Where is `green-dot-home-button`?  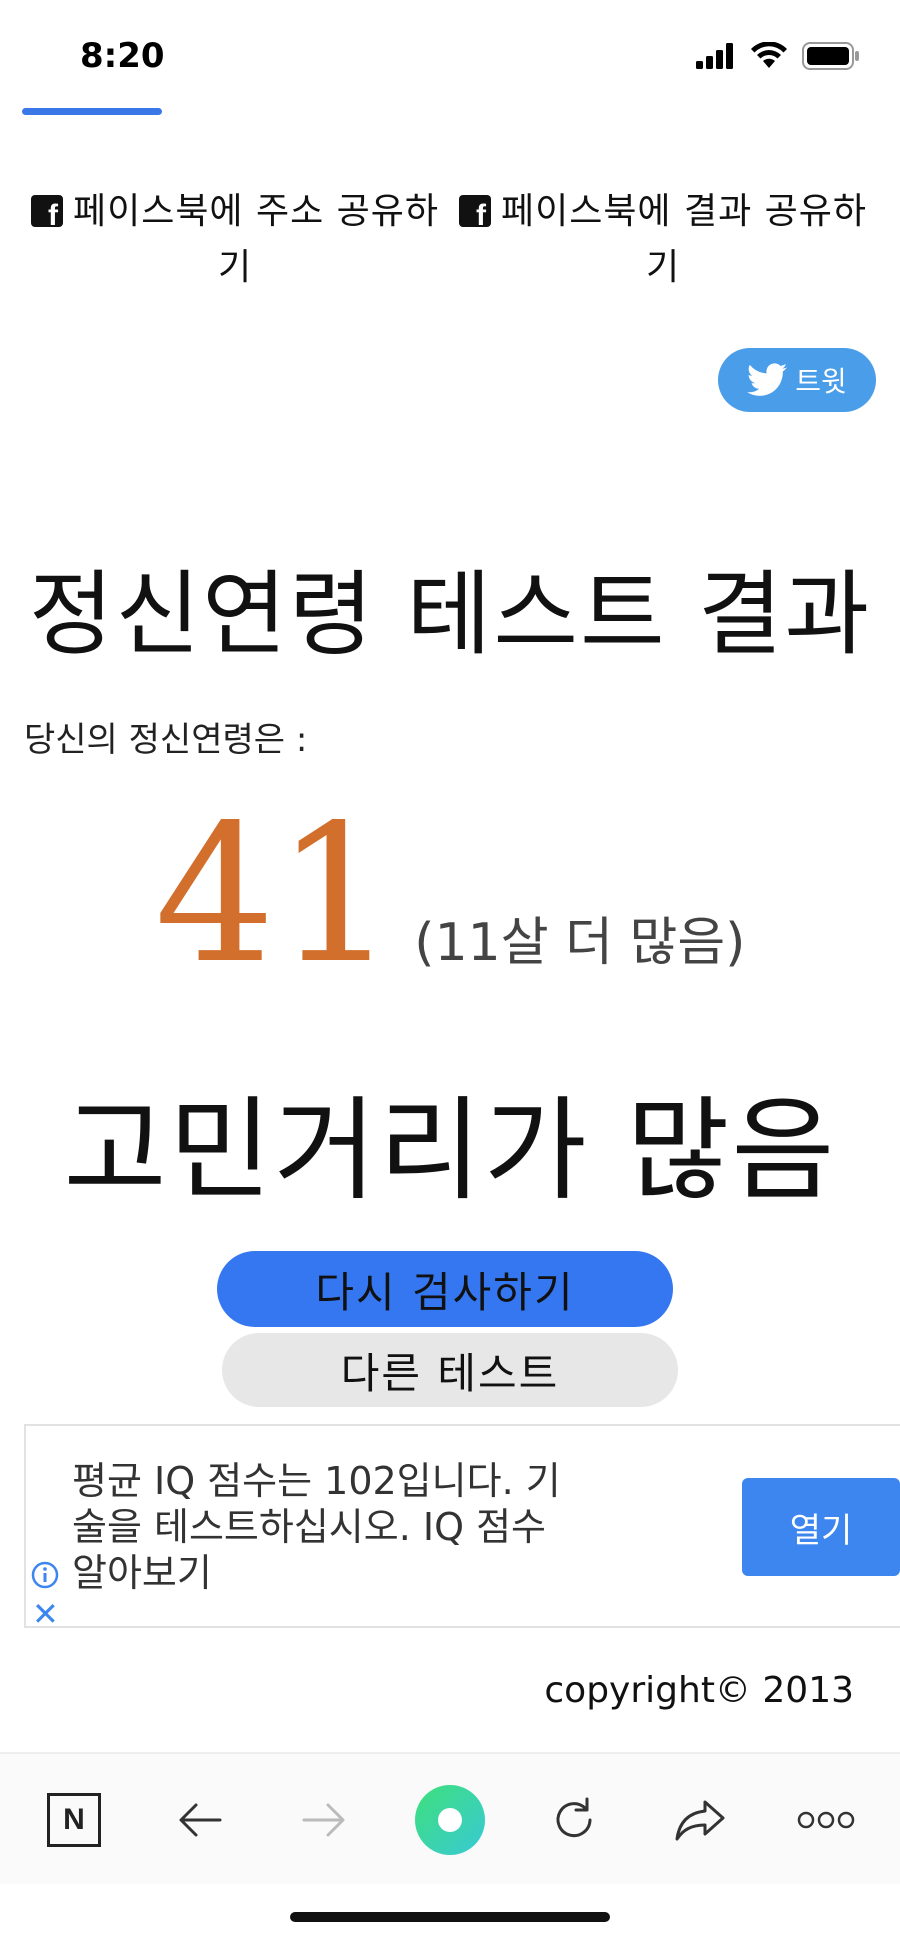
green-dot-home-button is located at coordinates (450, 1820).